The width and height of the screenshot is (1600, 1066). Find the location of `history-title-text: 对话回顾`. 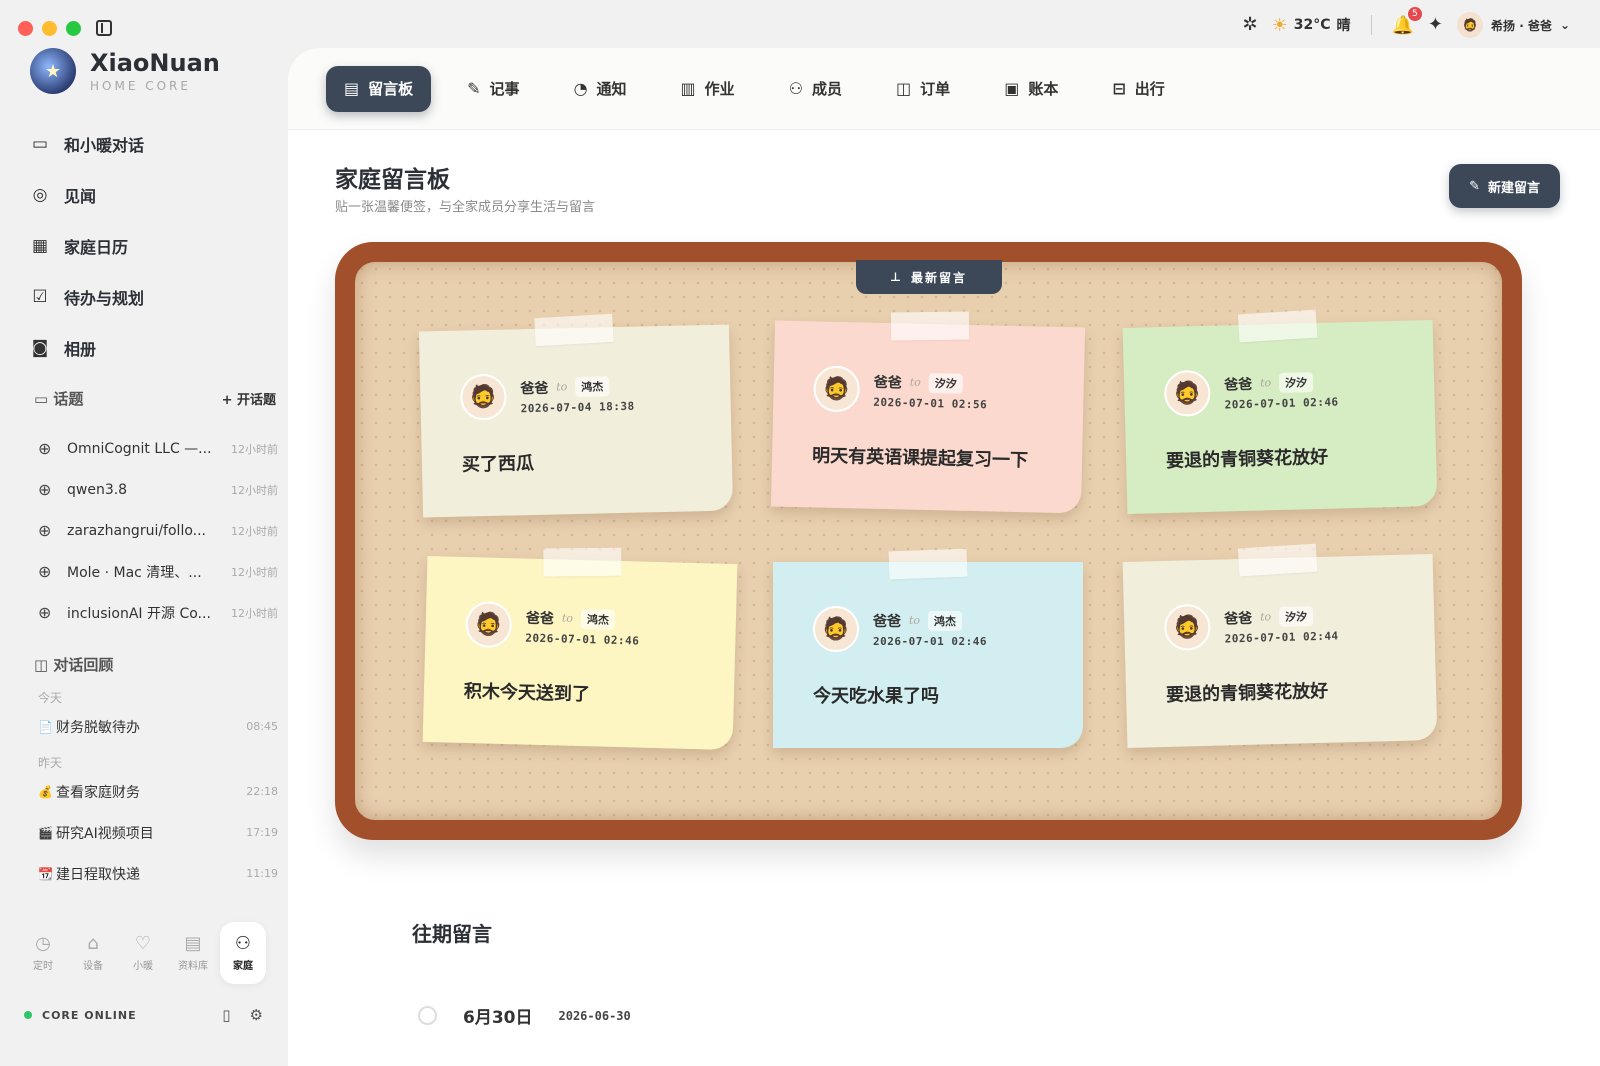

history-title-text: 对话回顾 is located at coordinates (83, 665).